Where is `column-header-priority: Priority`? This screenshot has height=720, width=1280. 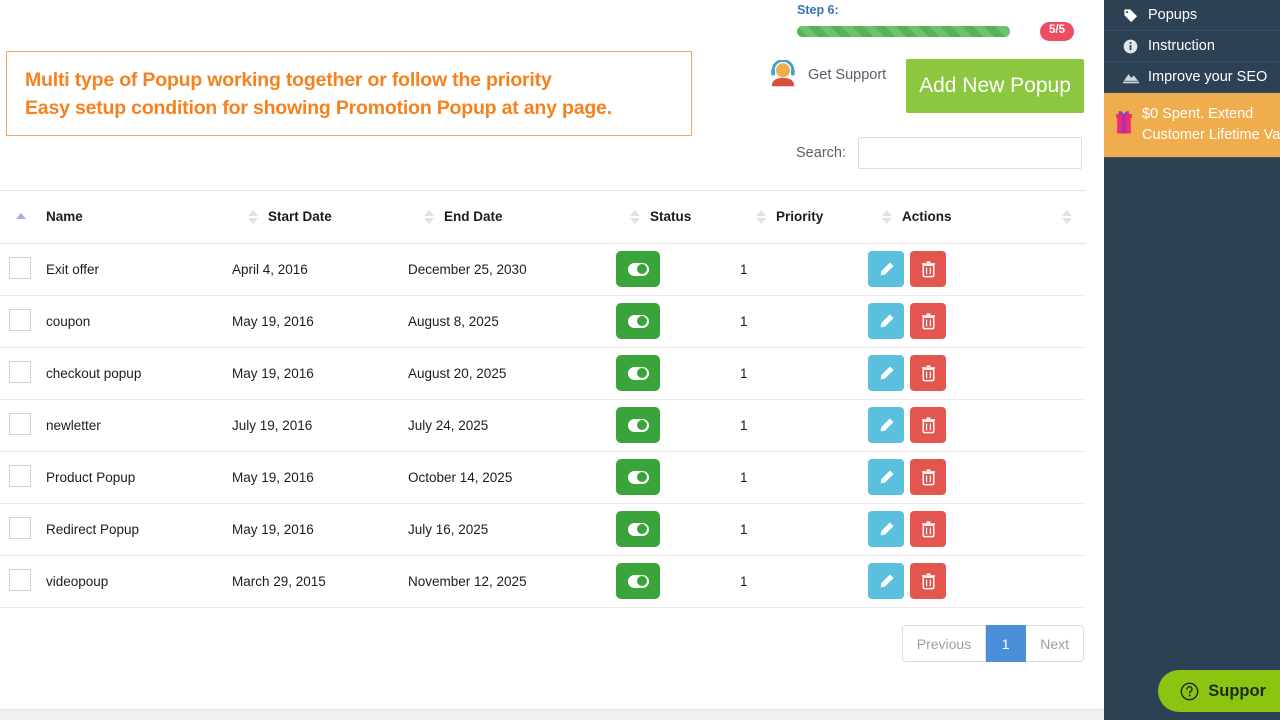
column-header-priority: Priority is located at coordinates (803, 217).